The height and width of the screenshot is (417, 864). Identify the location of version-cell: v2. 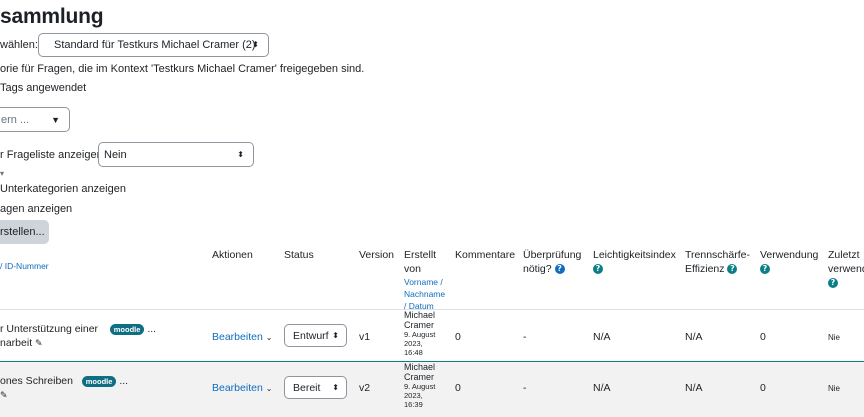
(365, 388).